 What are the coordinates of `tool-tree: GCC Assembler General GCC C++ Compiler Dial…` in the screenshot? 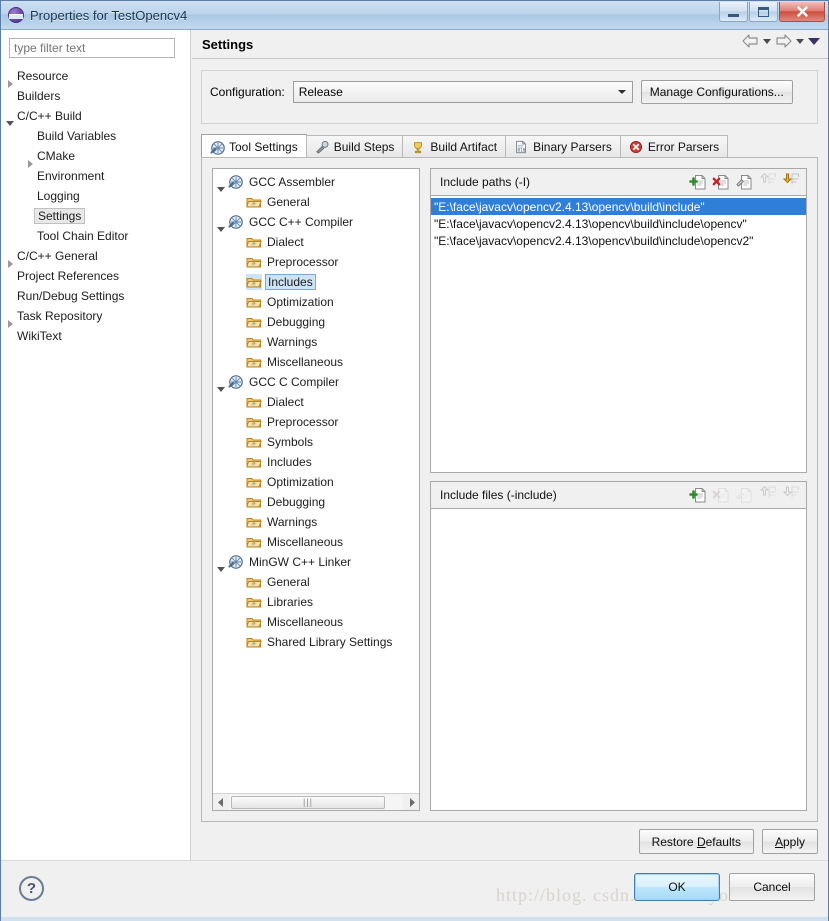 It's located at (316, 410).